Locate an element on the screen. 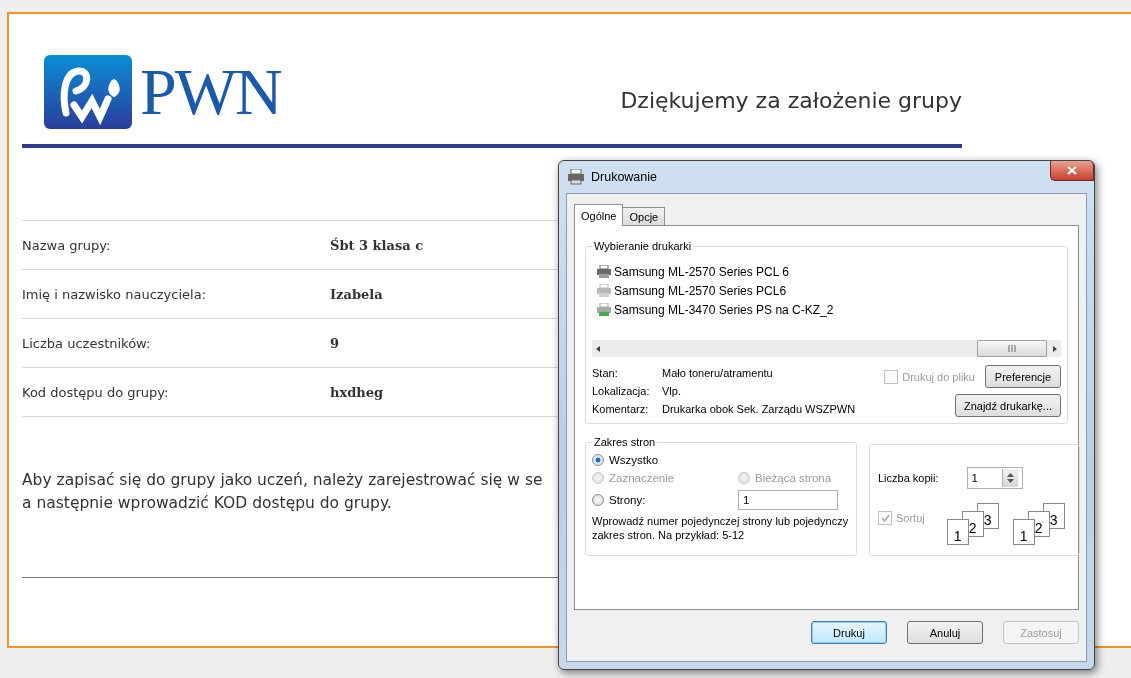 Image resolution: width=1131 pixels, height=678 pixels. copies-spinner: 1 is located at coordinates (994, 478).